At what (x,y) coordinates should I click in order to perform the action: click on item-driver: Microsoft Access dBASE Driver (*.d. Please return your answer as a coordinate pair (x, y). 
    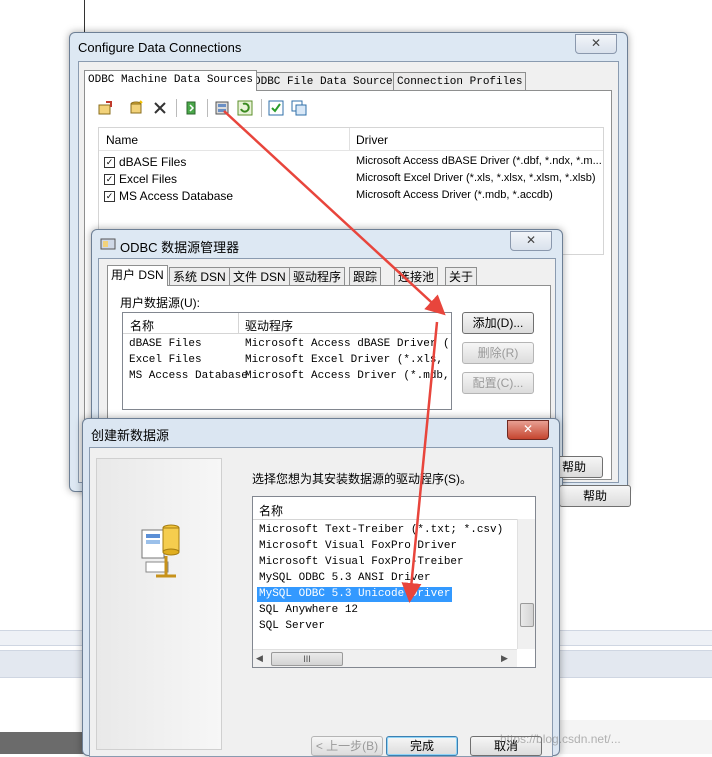
    Looking at the image, I should click on (348, 344).